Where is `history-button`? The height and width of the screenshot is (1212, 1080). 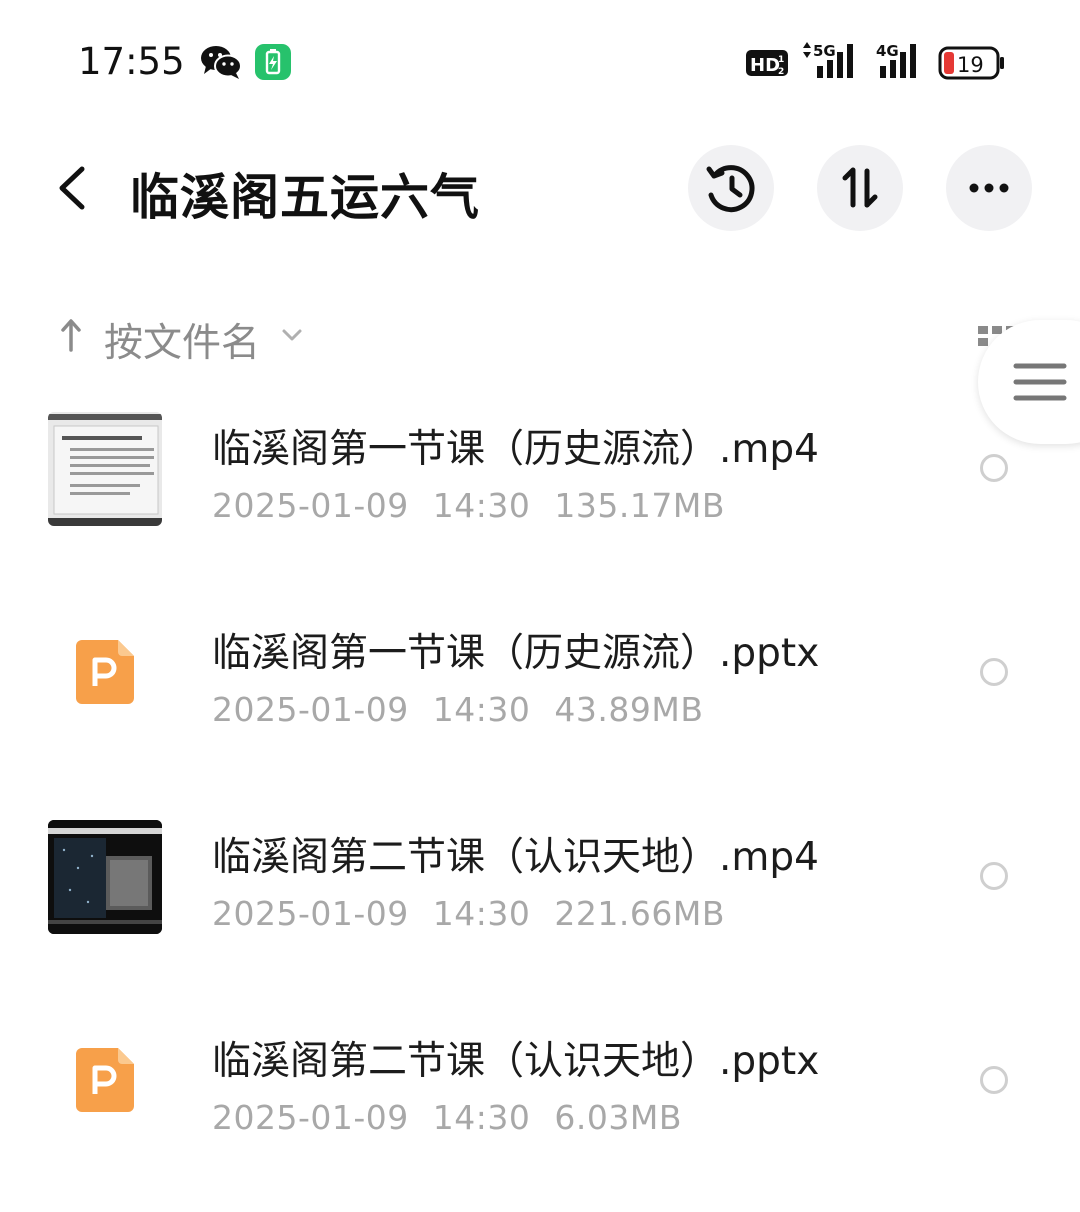 history-button is located at coordinates (731, 188).